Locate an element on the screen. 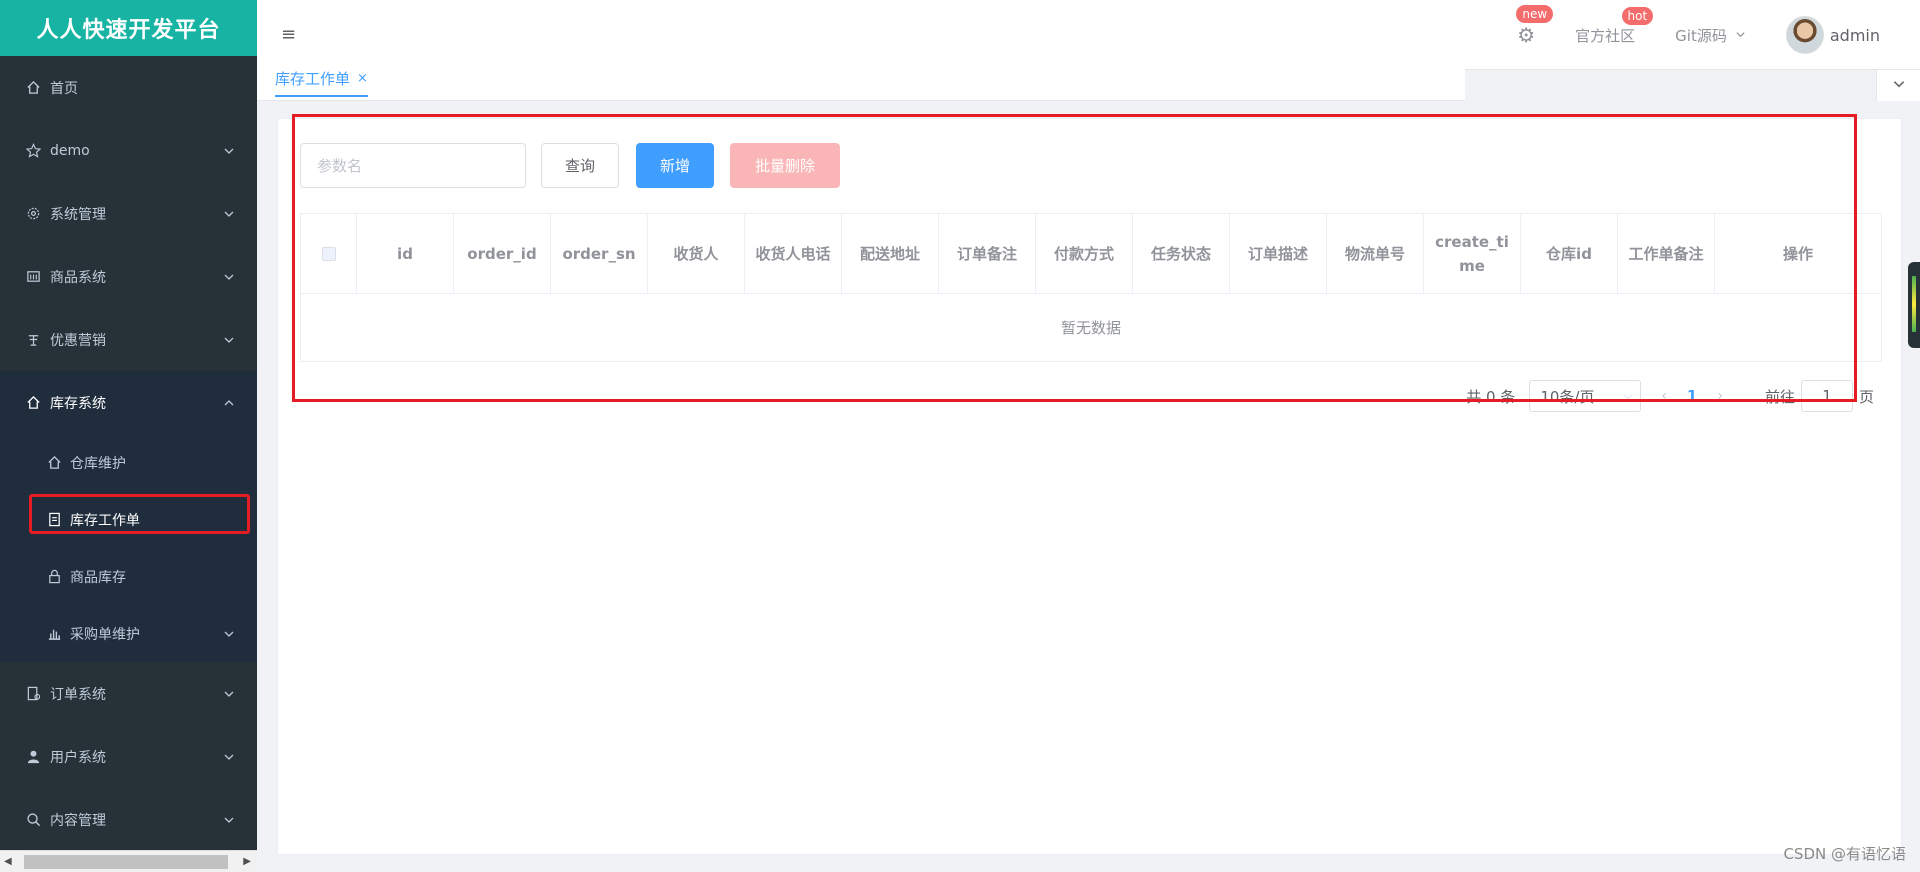  empty-row: 暂无数据 is located at coordinates (1091, 327).